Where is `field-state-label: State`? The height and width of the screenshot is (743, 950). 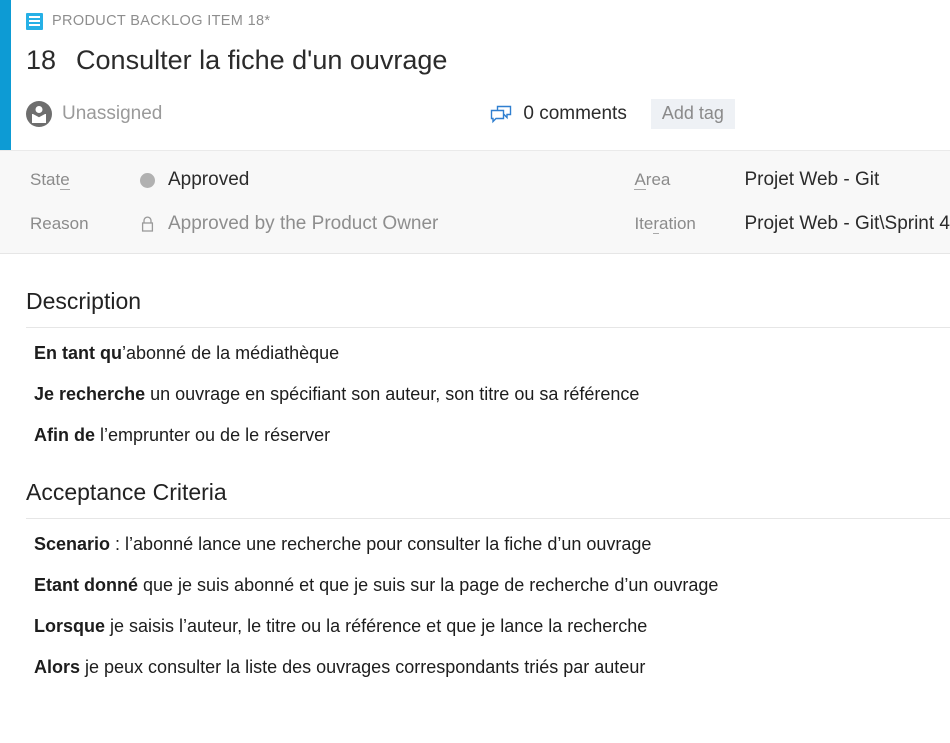 field-state-label: State is located at coordinates (50, 180).